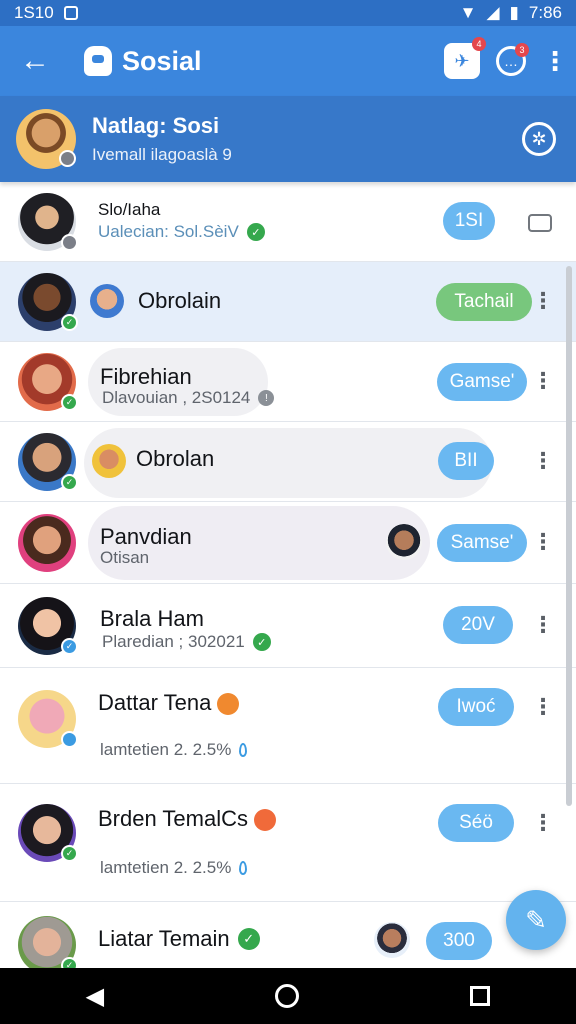  I want to click on status-bar: 1S10 ▼ ◢ ▮ 7:86, so click(288, 13).